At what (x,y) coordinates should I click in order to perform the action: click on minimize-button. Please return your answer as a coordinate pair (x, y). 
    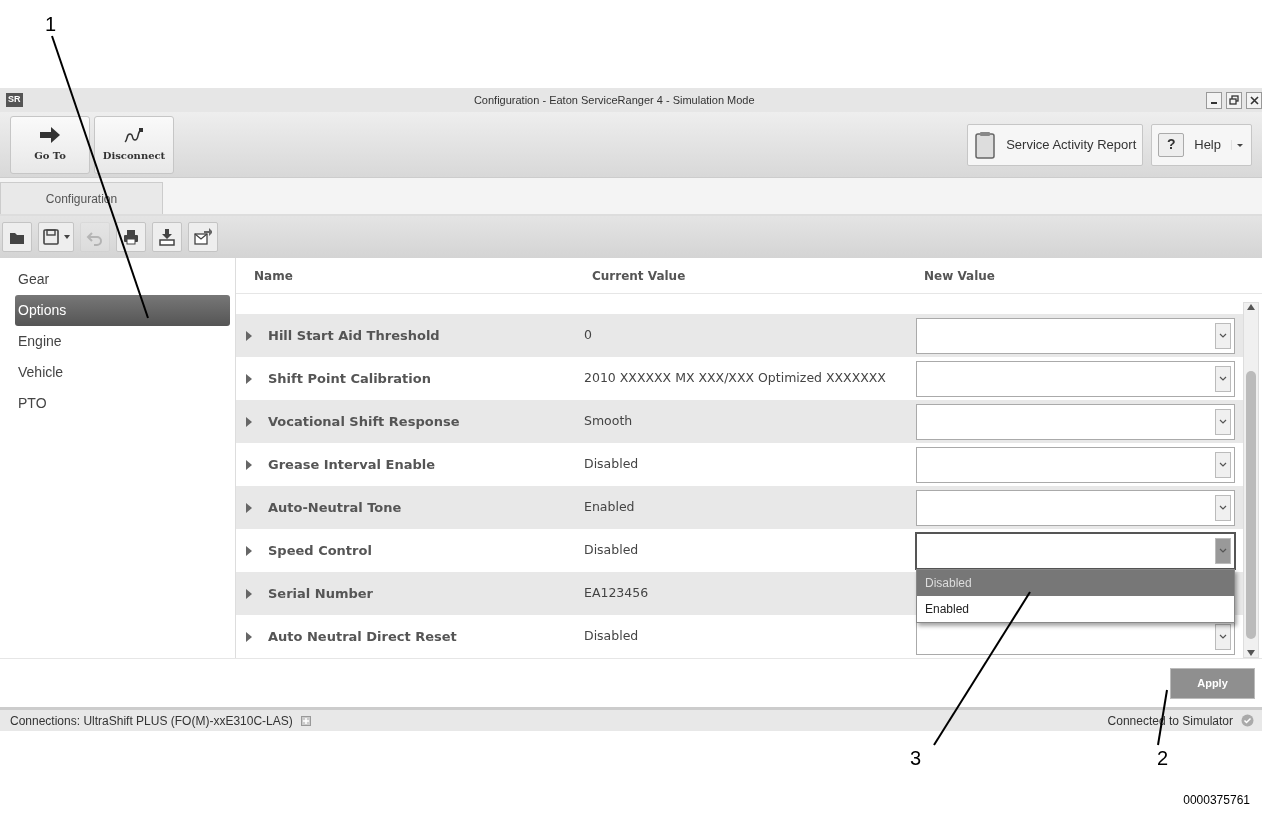
    Looking at the image, I should click on (1214, 100).